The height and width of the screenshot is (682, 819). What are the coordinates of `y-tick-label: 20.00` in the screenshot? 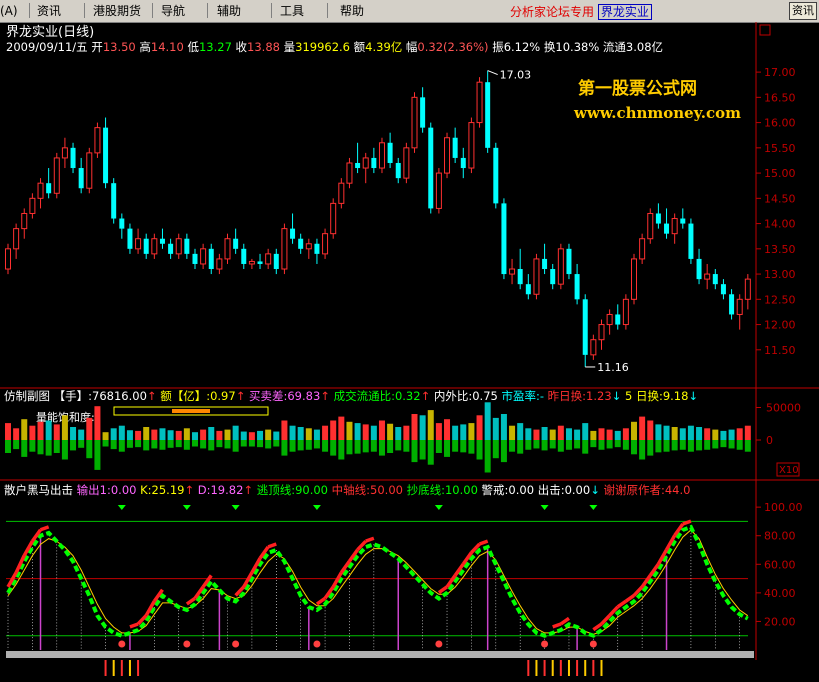 It's located at (780, 621).